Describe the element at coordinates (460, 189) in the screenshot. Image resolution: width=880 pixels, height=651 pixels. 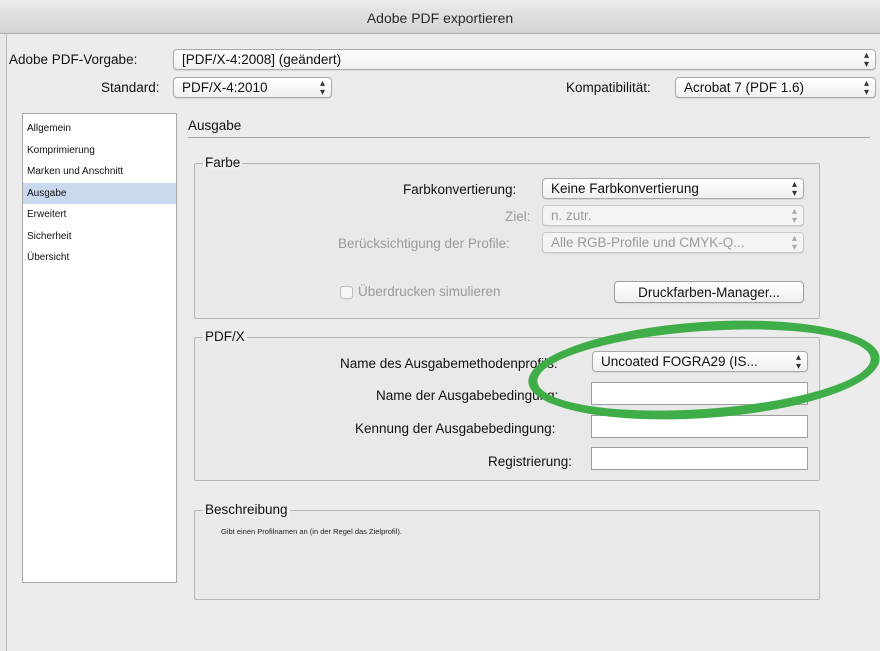
I see `color-conversion-label: Farbkonvertierung:` at that location.